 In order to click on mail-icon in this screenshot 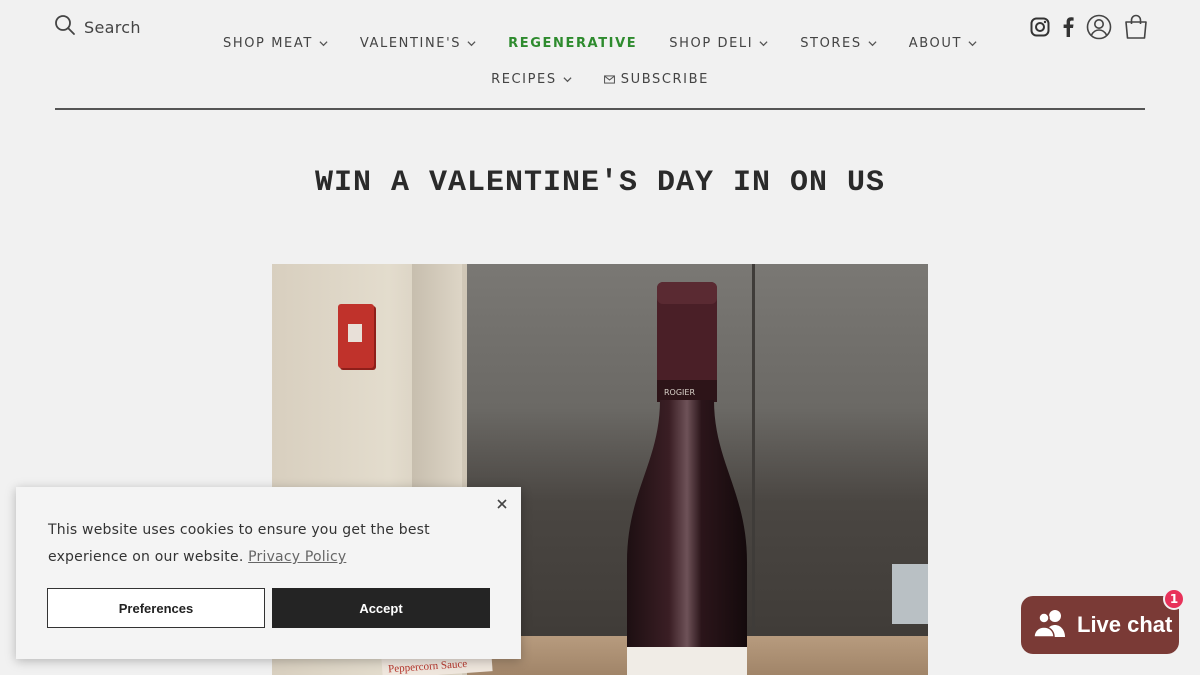, I will do `click(609, 79)`.